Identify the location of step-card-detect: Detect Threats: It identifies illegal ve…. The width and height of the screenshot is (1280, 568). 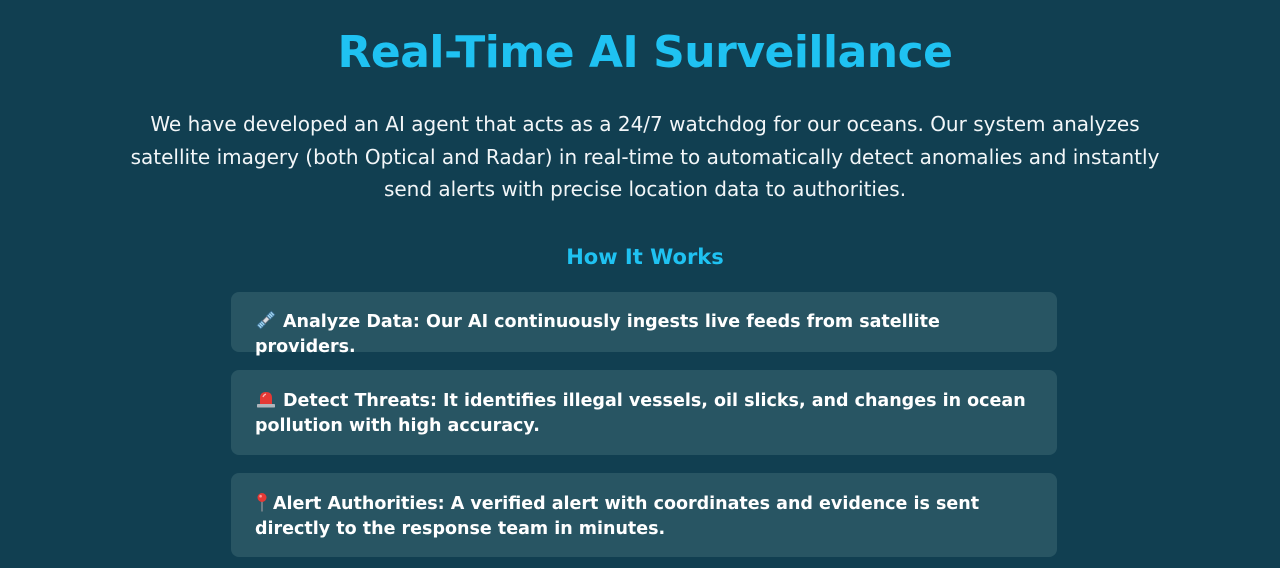
(644, 412).